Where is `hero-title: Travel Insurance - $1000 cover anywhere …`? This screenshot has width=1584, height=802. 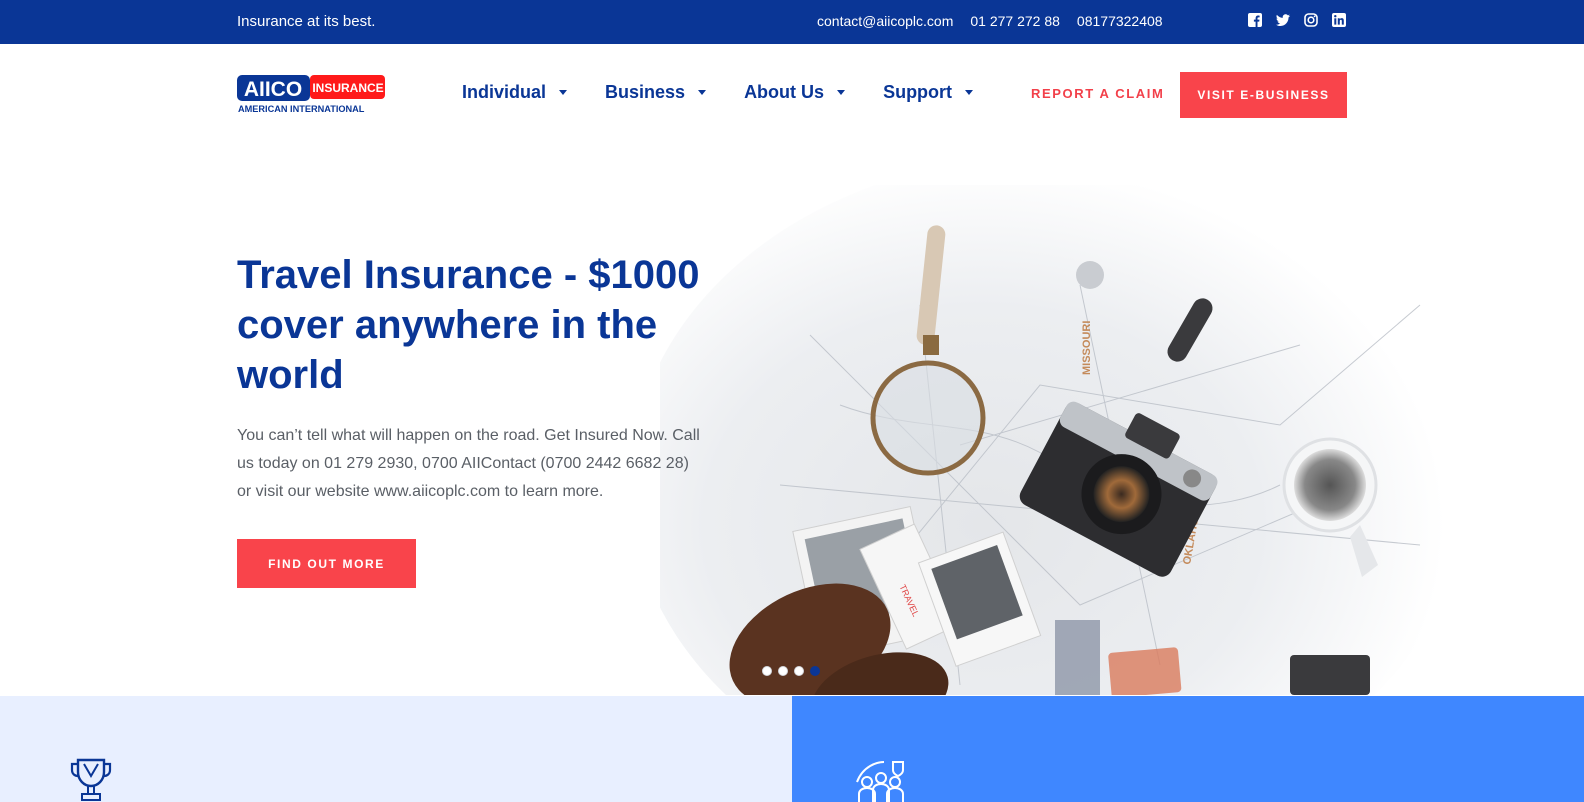
hero-title: Travel Insurance - $1000 cover anywhere … is located at coordinates (468, 325).